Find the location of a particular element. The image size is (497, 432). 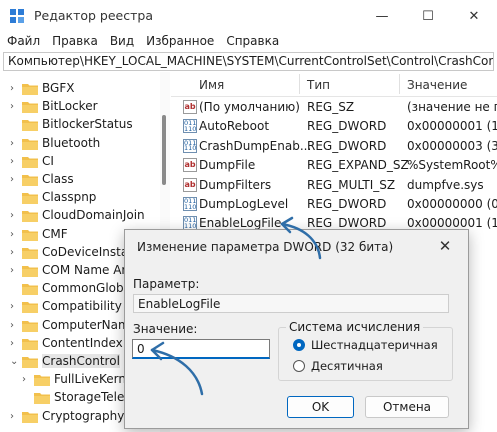

value-type: REG_EXPAND_SZ is located at coordinates (358, 165).